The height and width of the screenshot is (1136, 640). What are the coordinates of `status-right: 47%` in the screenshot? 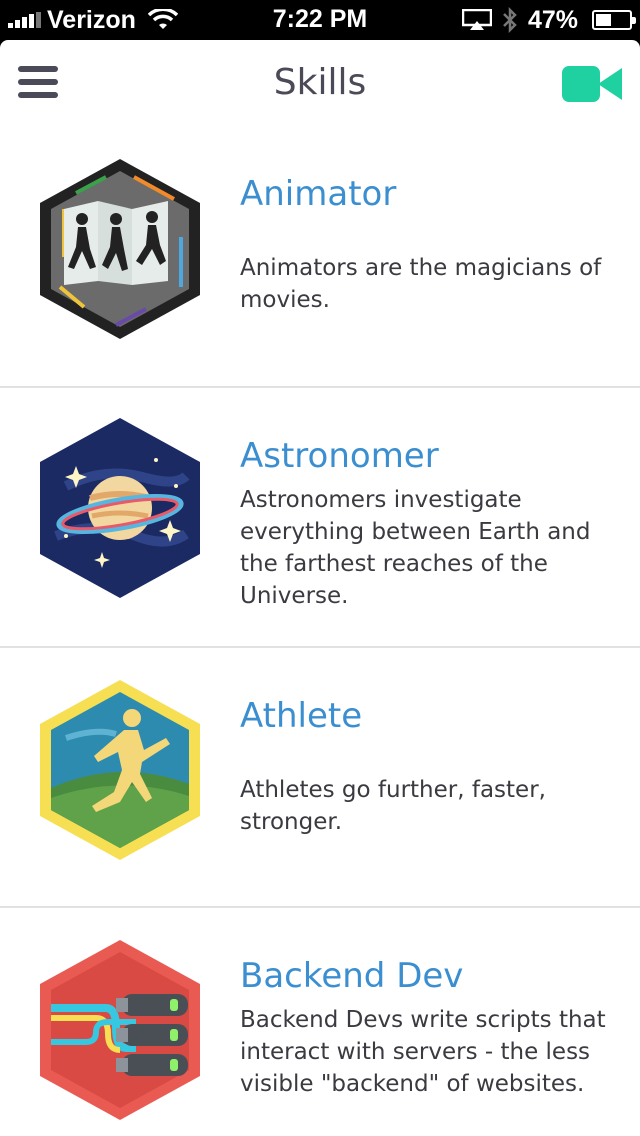 It's located at (548, 20).